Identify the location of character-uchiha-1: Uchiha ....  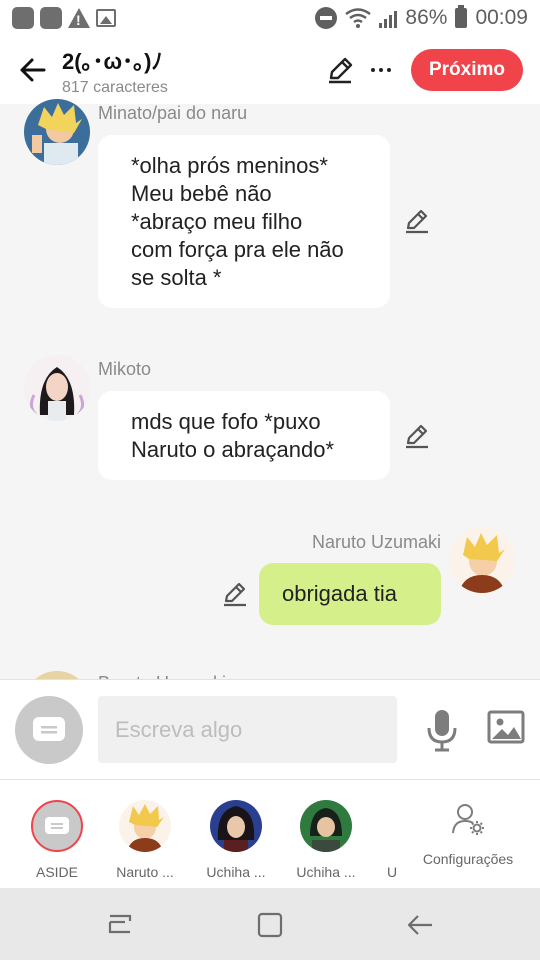
(236, 840).